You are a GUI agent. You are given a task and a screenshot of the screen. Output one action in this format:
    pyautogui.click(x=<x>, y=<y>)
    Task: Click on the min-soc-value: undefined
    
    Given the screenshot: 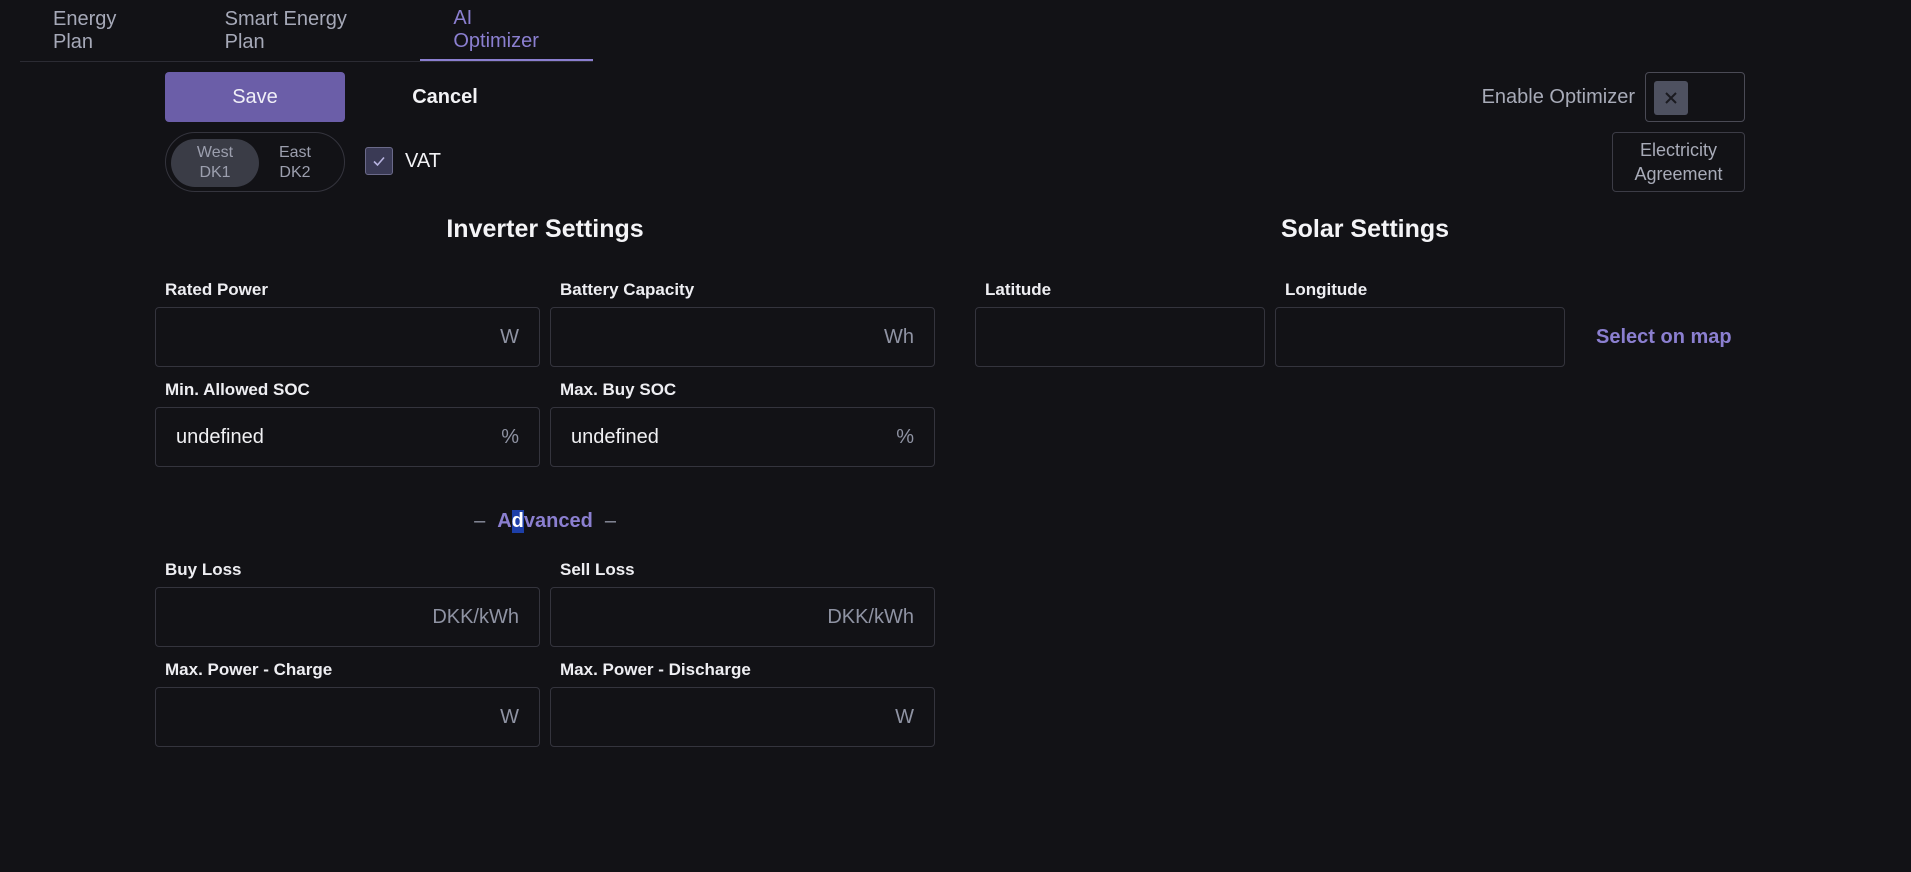 What is the action you would take?
    pyautogui.click(x=220, y=437)
    